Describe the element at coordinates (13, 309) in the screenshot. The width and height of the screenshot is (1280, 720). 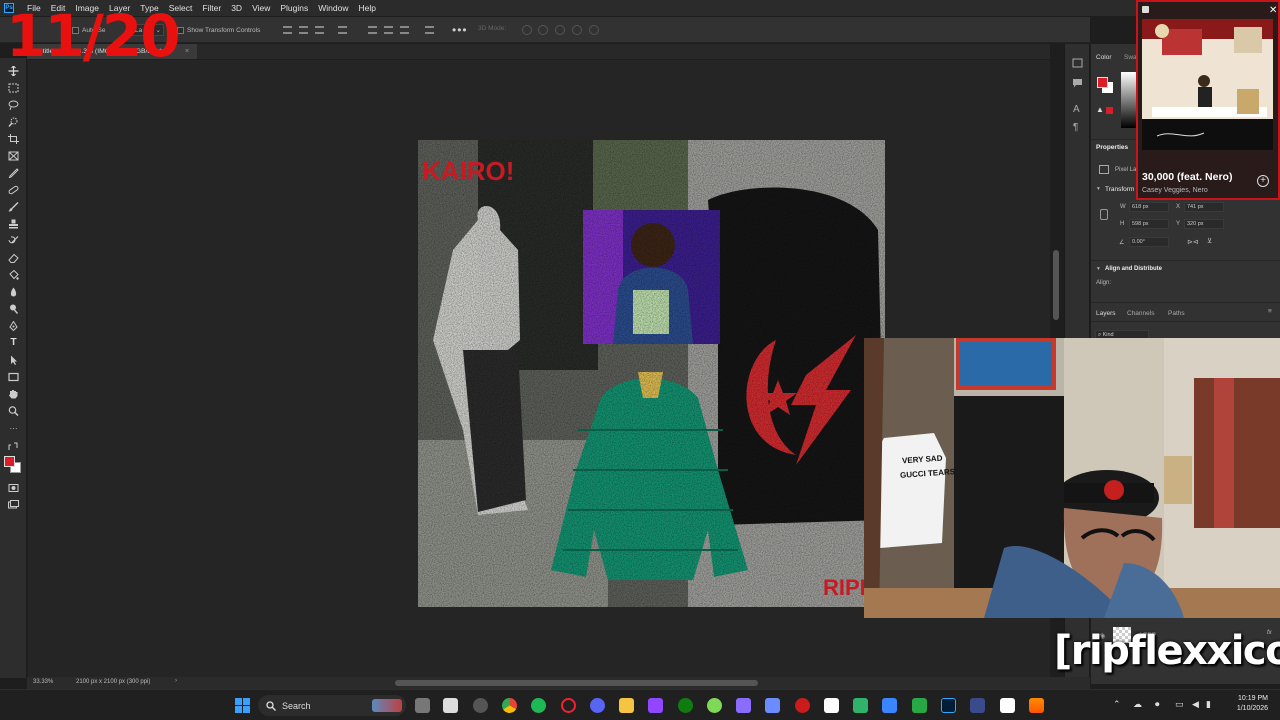
I see `dodge-tool-icon` at that location.